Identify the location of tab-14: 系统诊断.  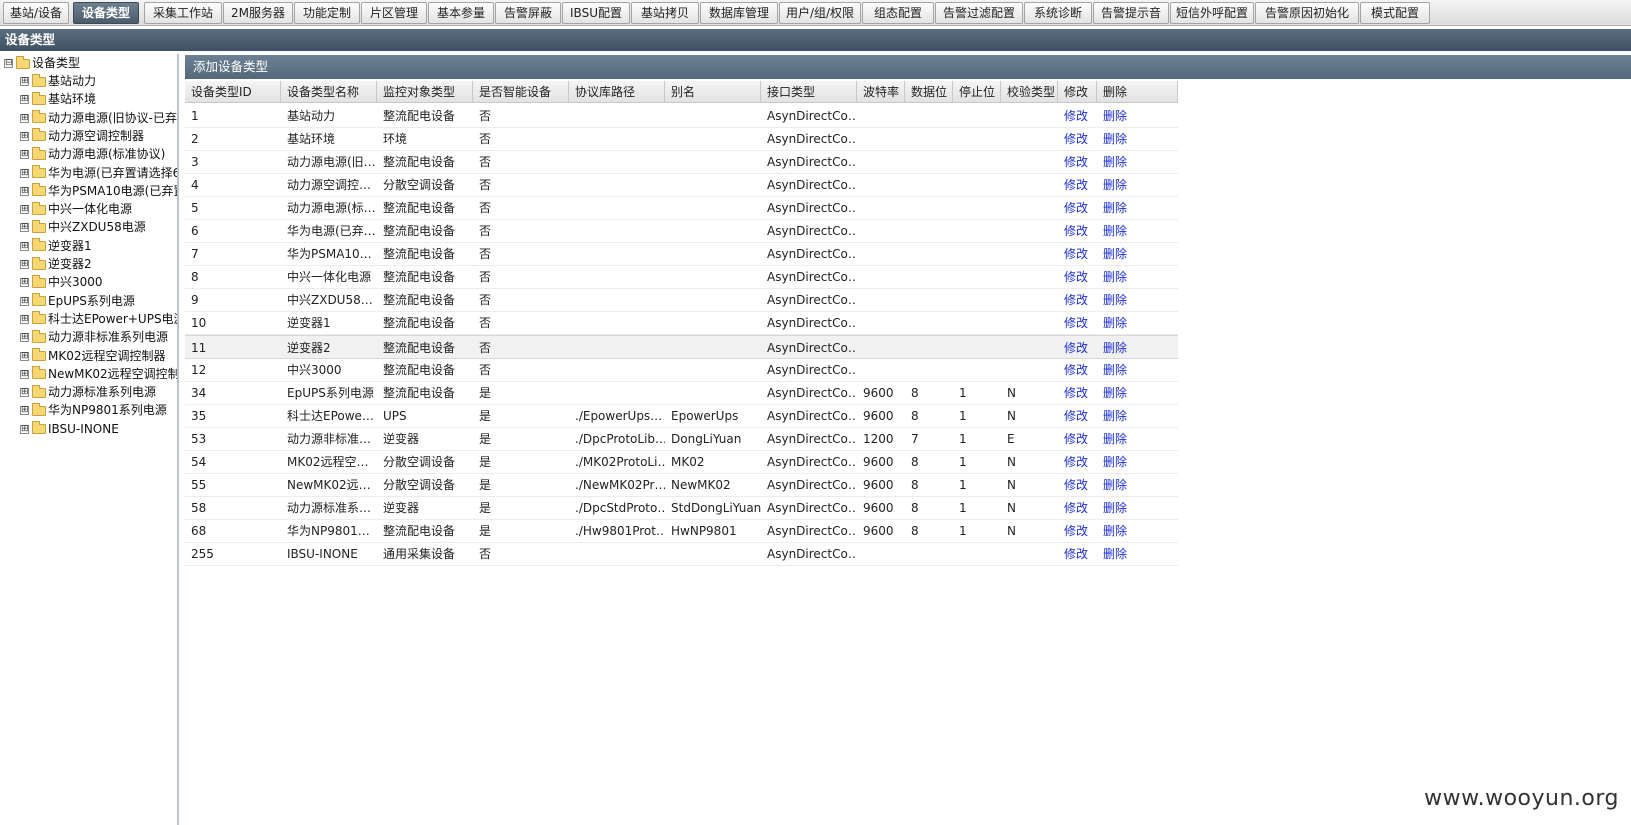
(1058, 13).